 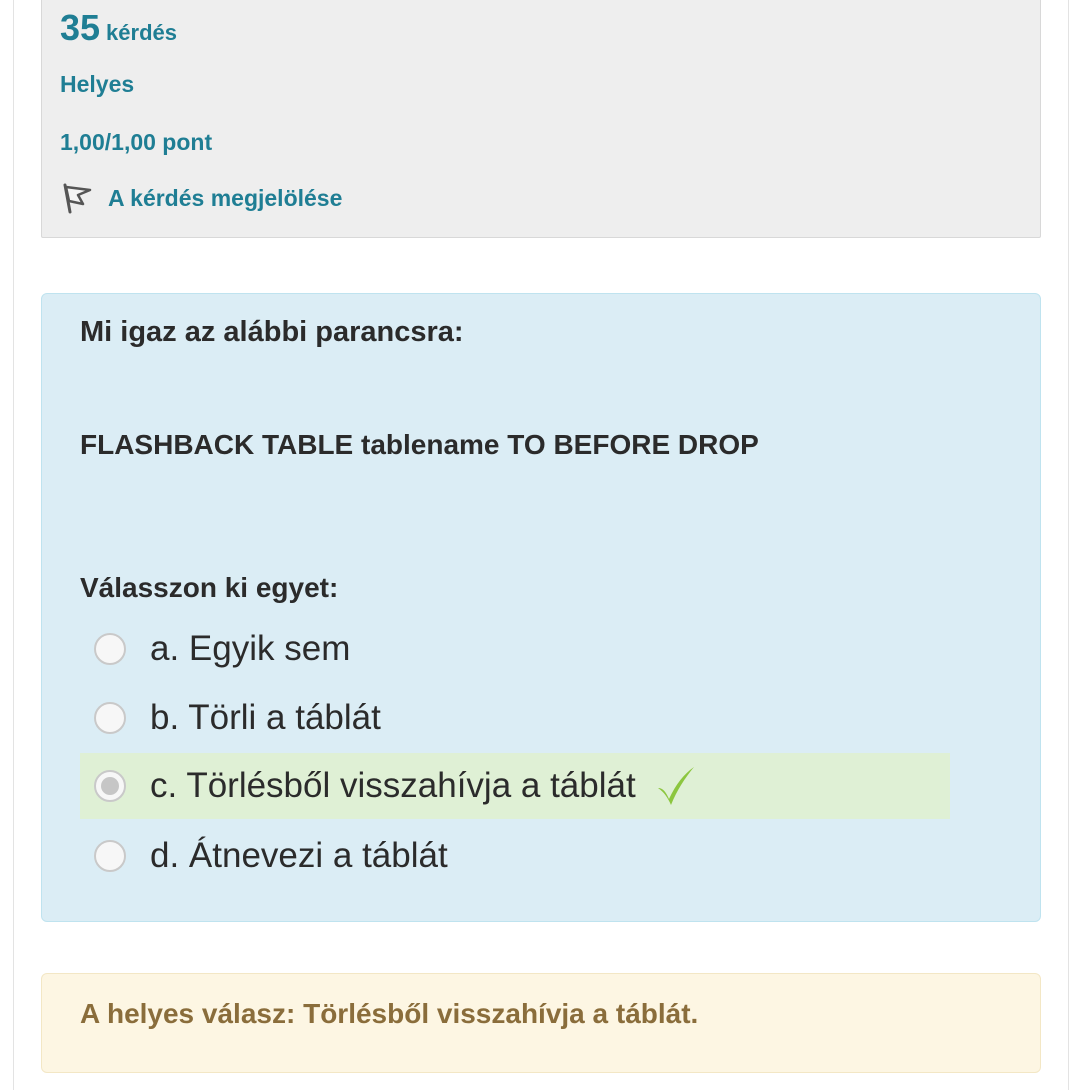 What do you see at coordinates (272, 332) in the screenshot?
I see `question-text: Mi igaz az alábbi parancsra:` at bounding box center [272, 332].